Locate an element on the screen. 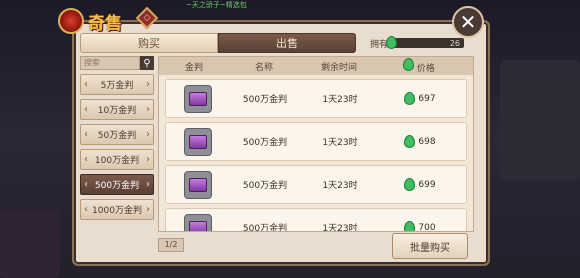 This screenshot has width=580, height=278. category-item: ‹ 1000万金判 › is located at coordinates (117, 209).